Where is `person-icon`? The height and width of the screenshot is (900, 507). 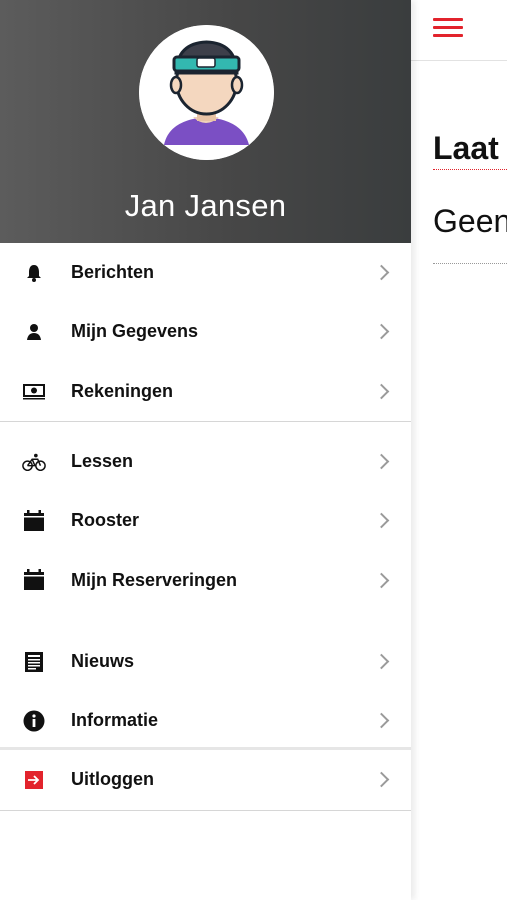 person-icon is located at coordinates (34, 332).